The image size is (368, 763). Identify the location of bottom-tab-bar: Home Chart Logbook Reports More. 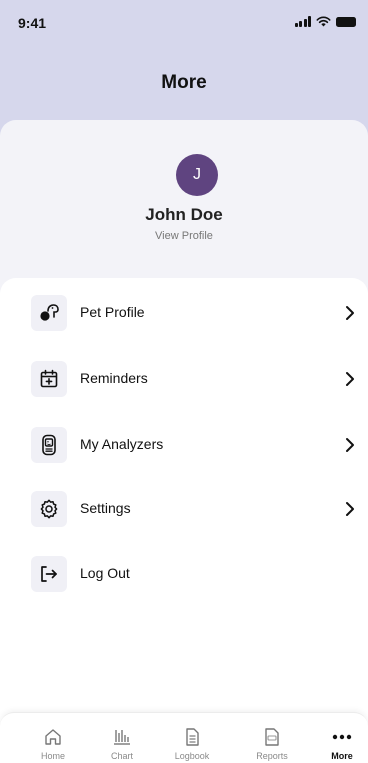
(184, 737).